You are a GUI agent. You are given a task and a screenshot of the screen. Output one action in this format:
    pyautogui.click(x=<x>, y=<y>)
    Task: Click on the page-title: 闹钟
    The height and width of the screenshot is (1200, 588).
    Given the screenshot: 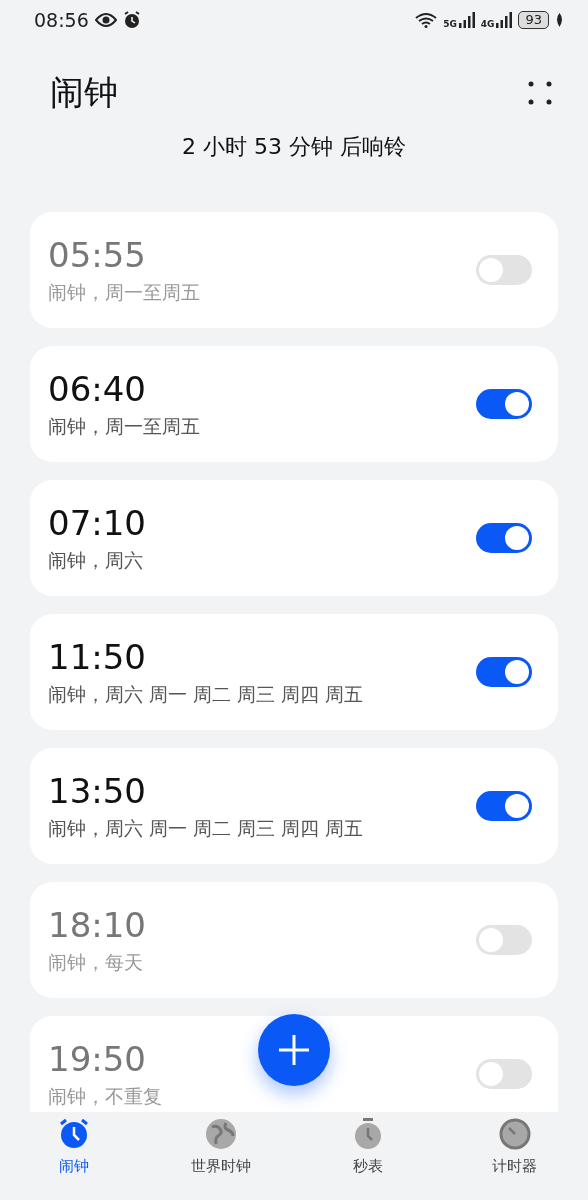 What is the action you would take?
    pyautogui.click(x=84, y=92)
    